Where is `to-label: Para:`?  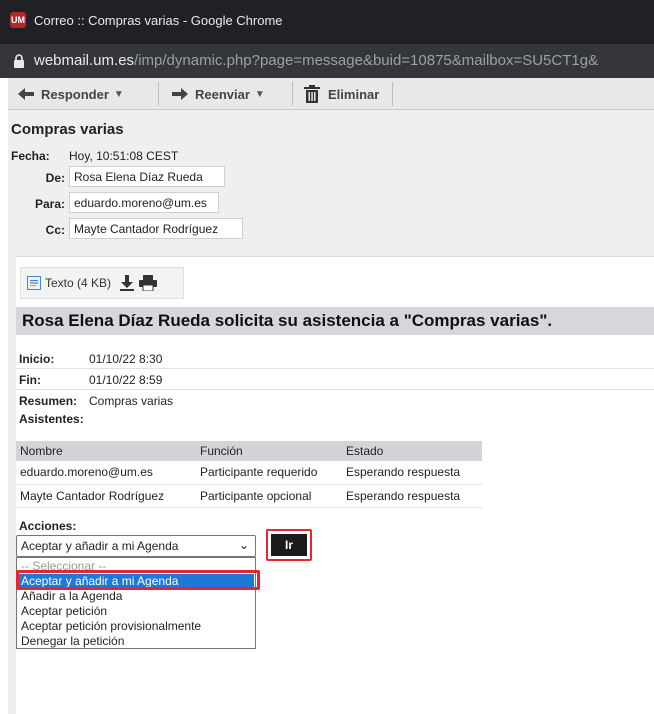
to-label: Para: is located at coordinates (49, 204).